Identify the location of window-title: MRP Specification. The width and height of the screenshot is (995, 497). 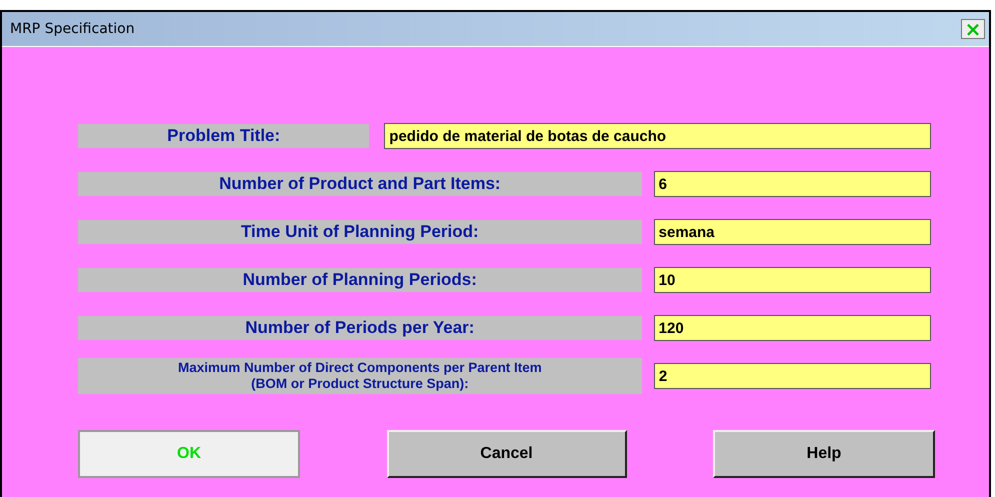
(72, 29).